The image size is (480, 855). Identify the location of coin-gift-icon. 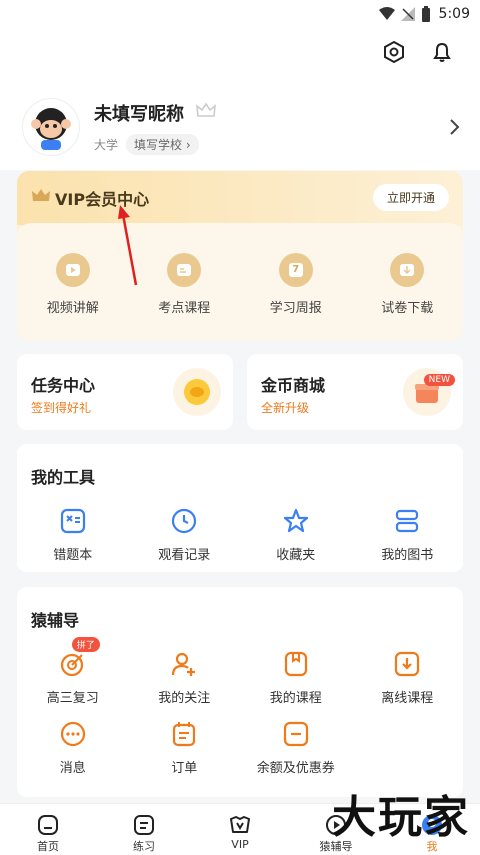
(197, 392).